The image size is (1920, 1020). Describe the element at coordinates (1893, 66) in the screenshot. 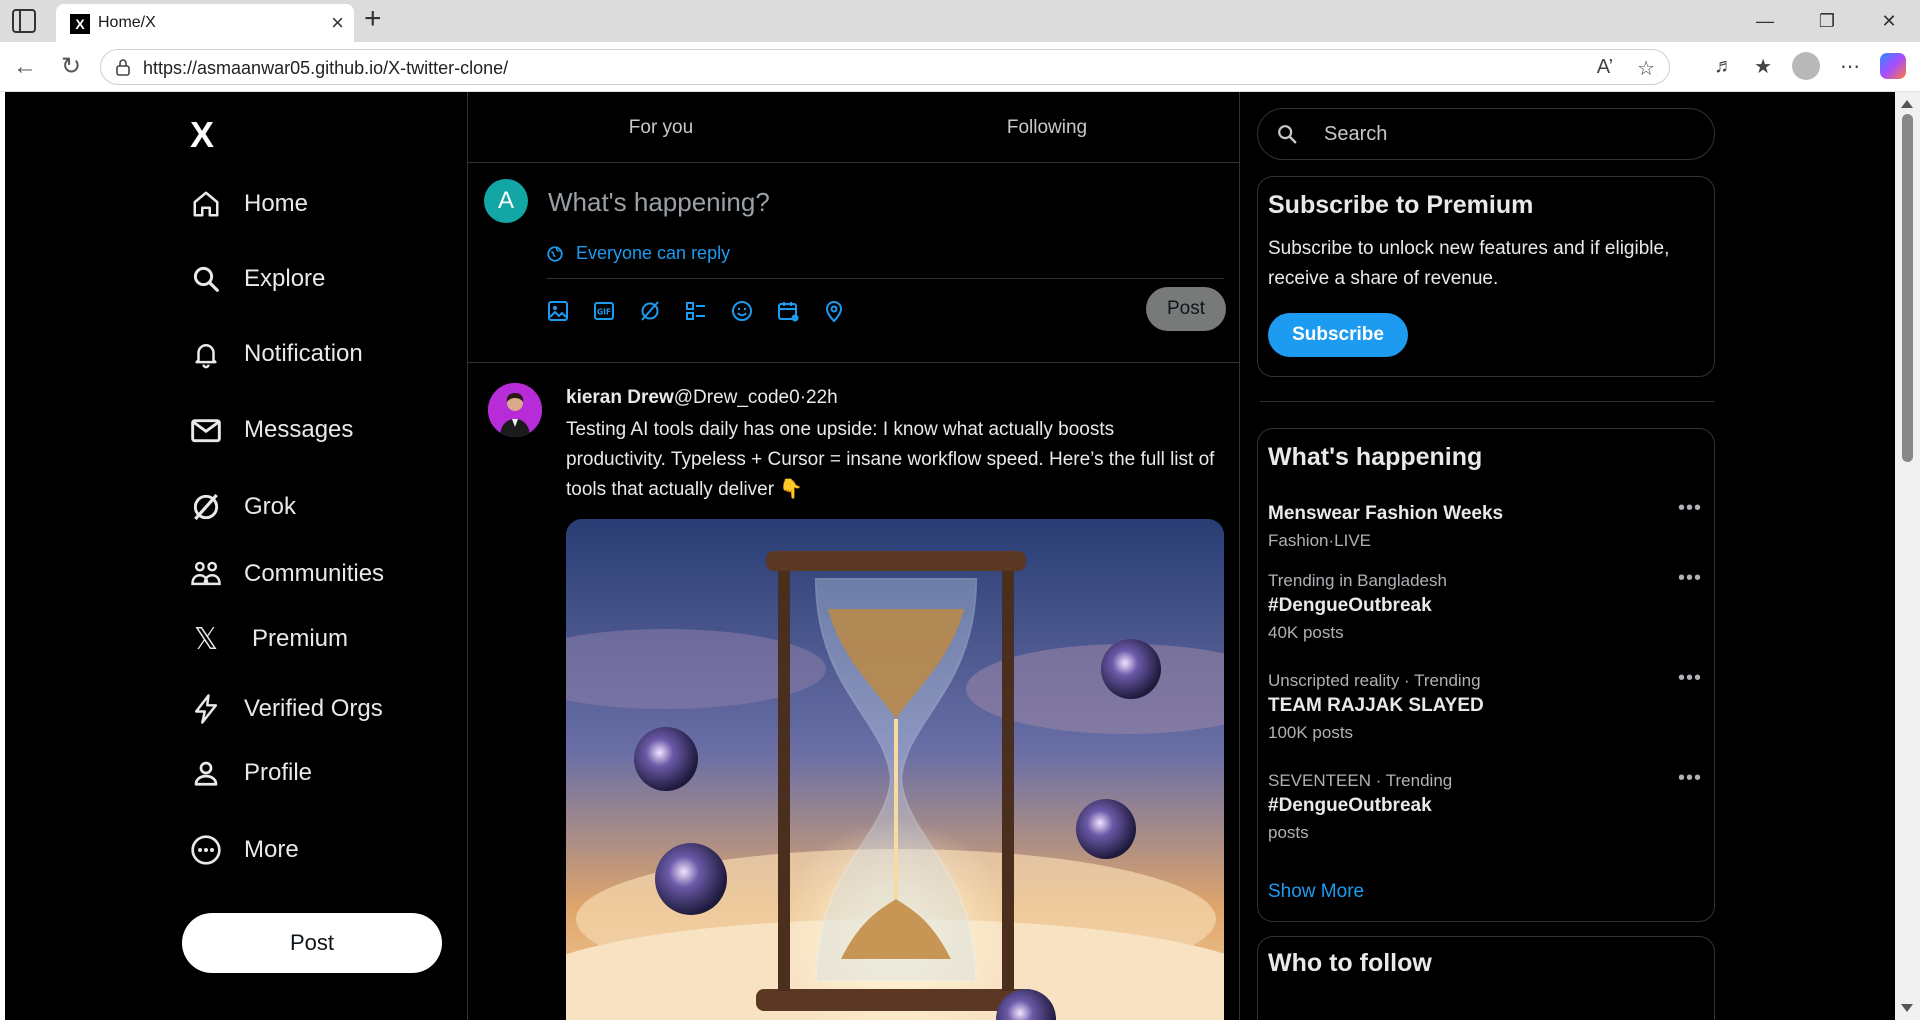

I see `copilot-icon` at that location.